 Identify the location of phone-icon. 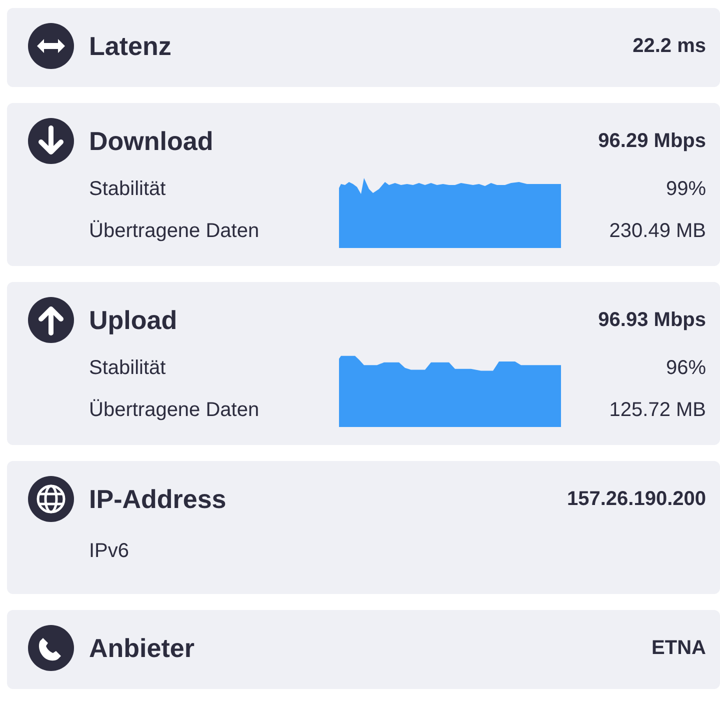
(51, 648).